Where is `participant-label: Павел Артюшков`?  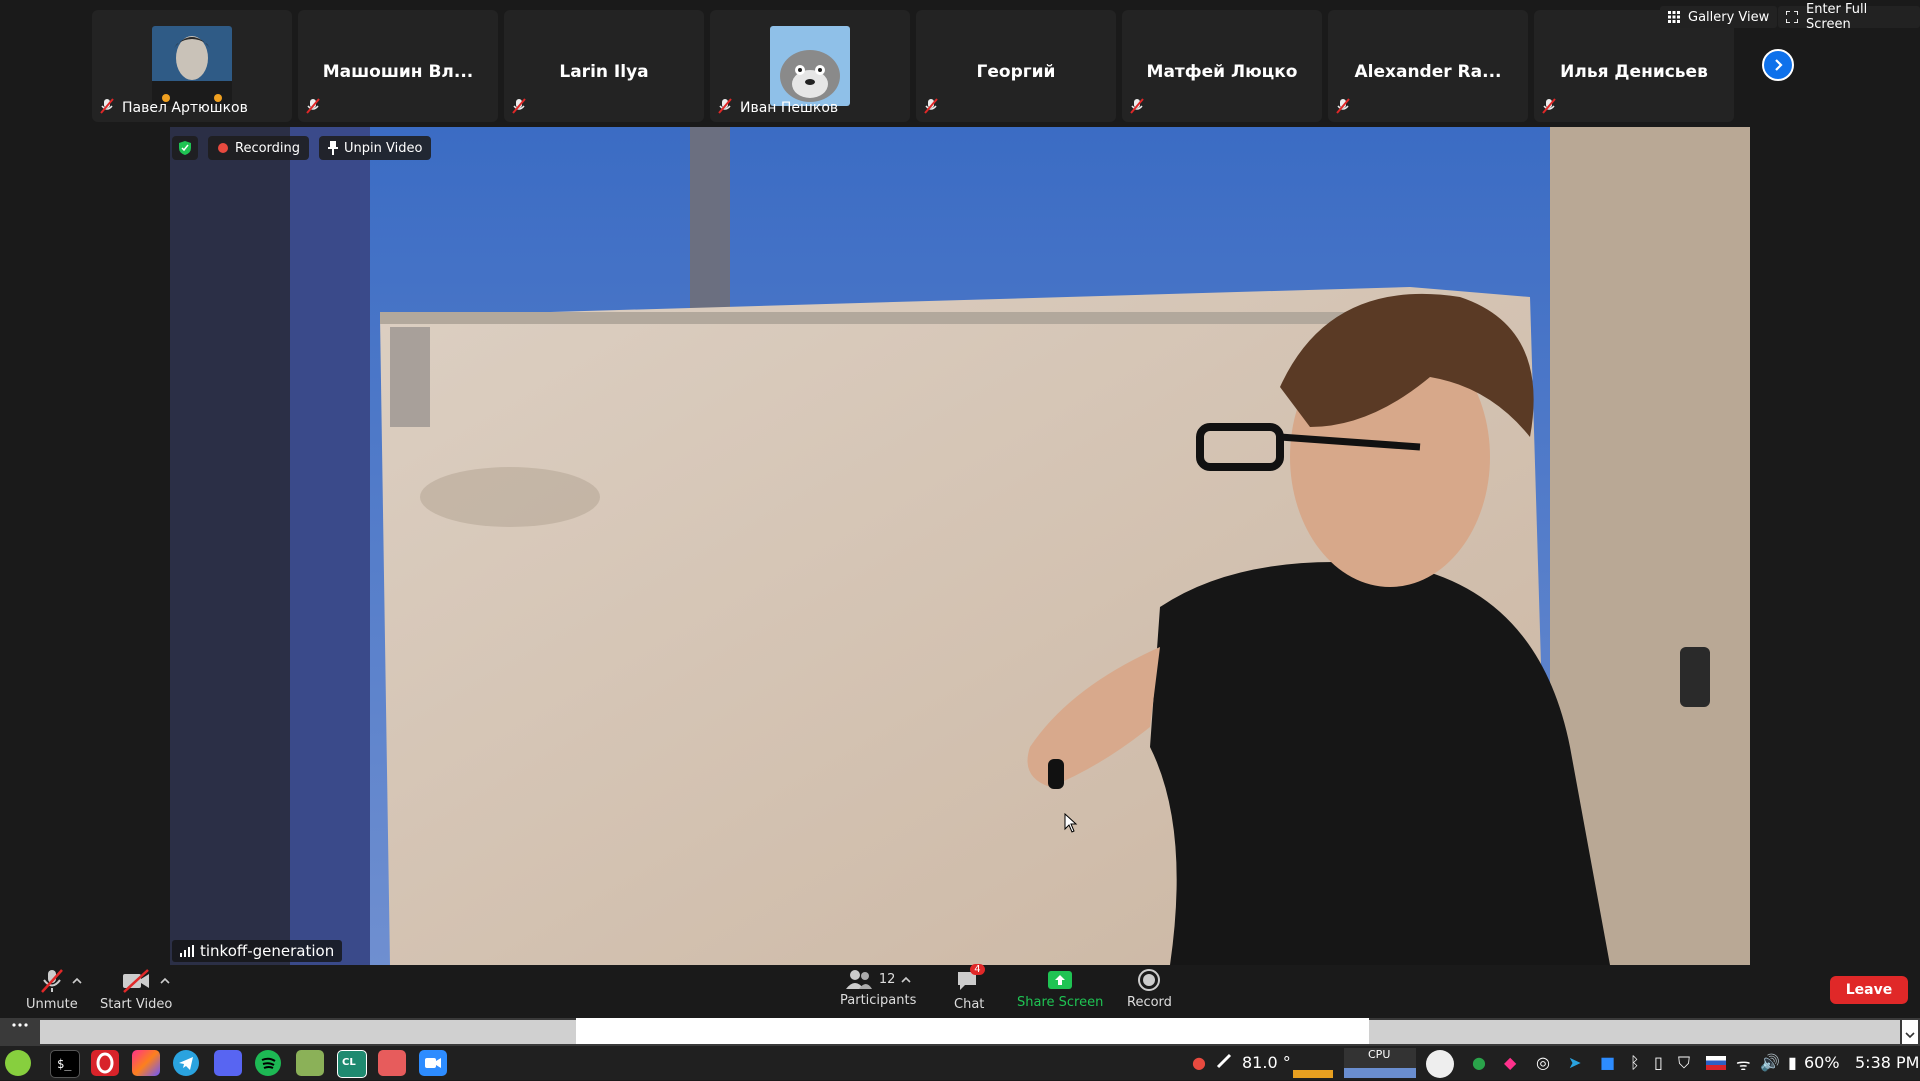
participant-label: Павел Артюшков is located at coordinates (185, 108).